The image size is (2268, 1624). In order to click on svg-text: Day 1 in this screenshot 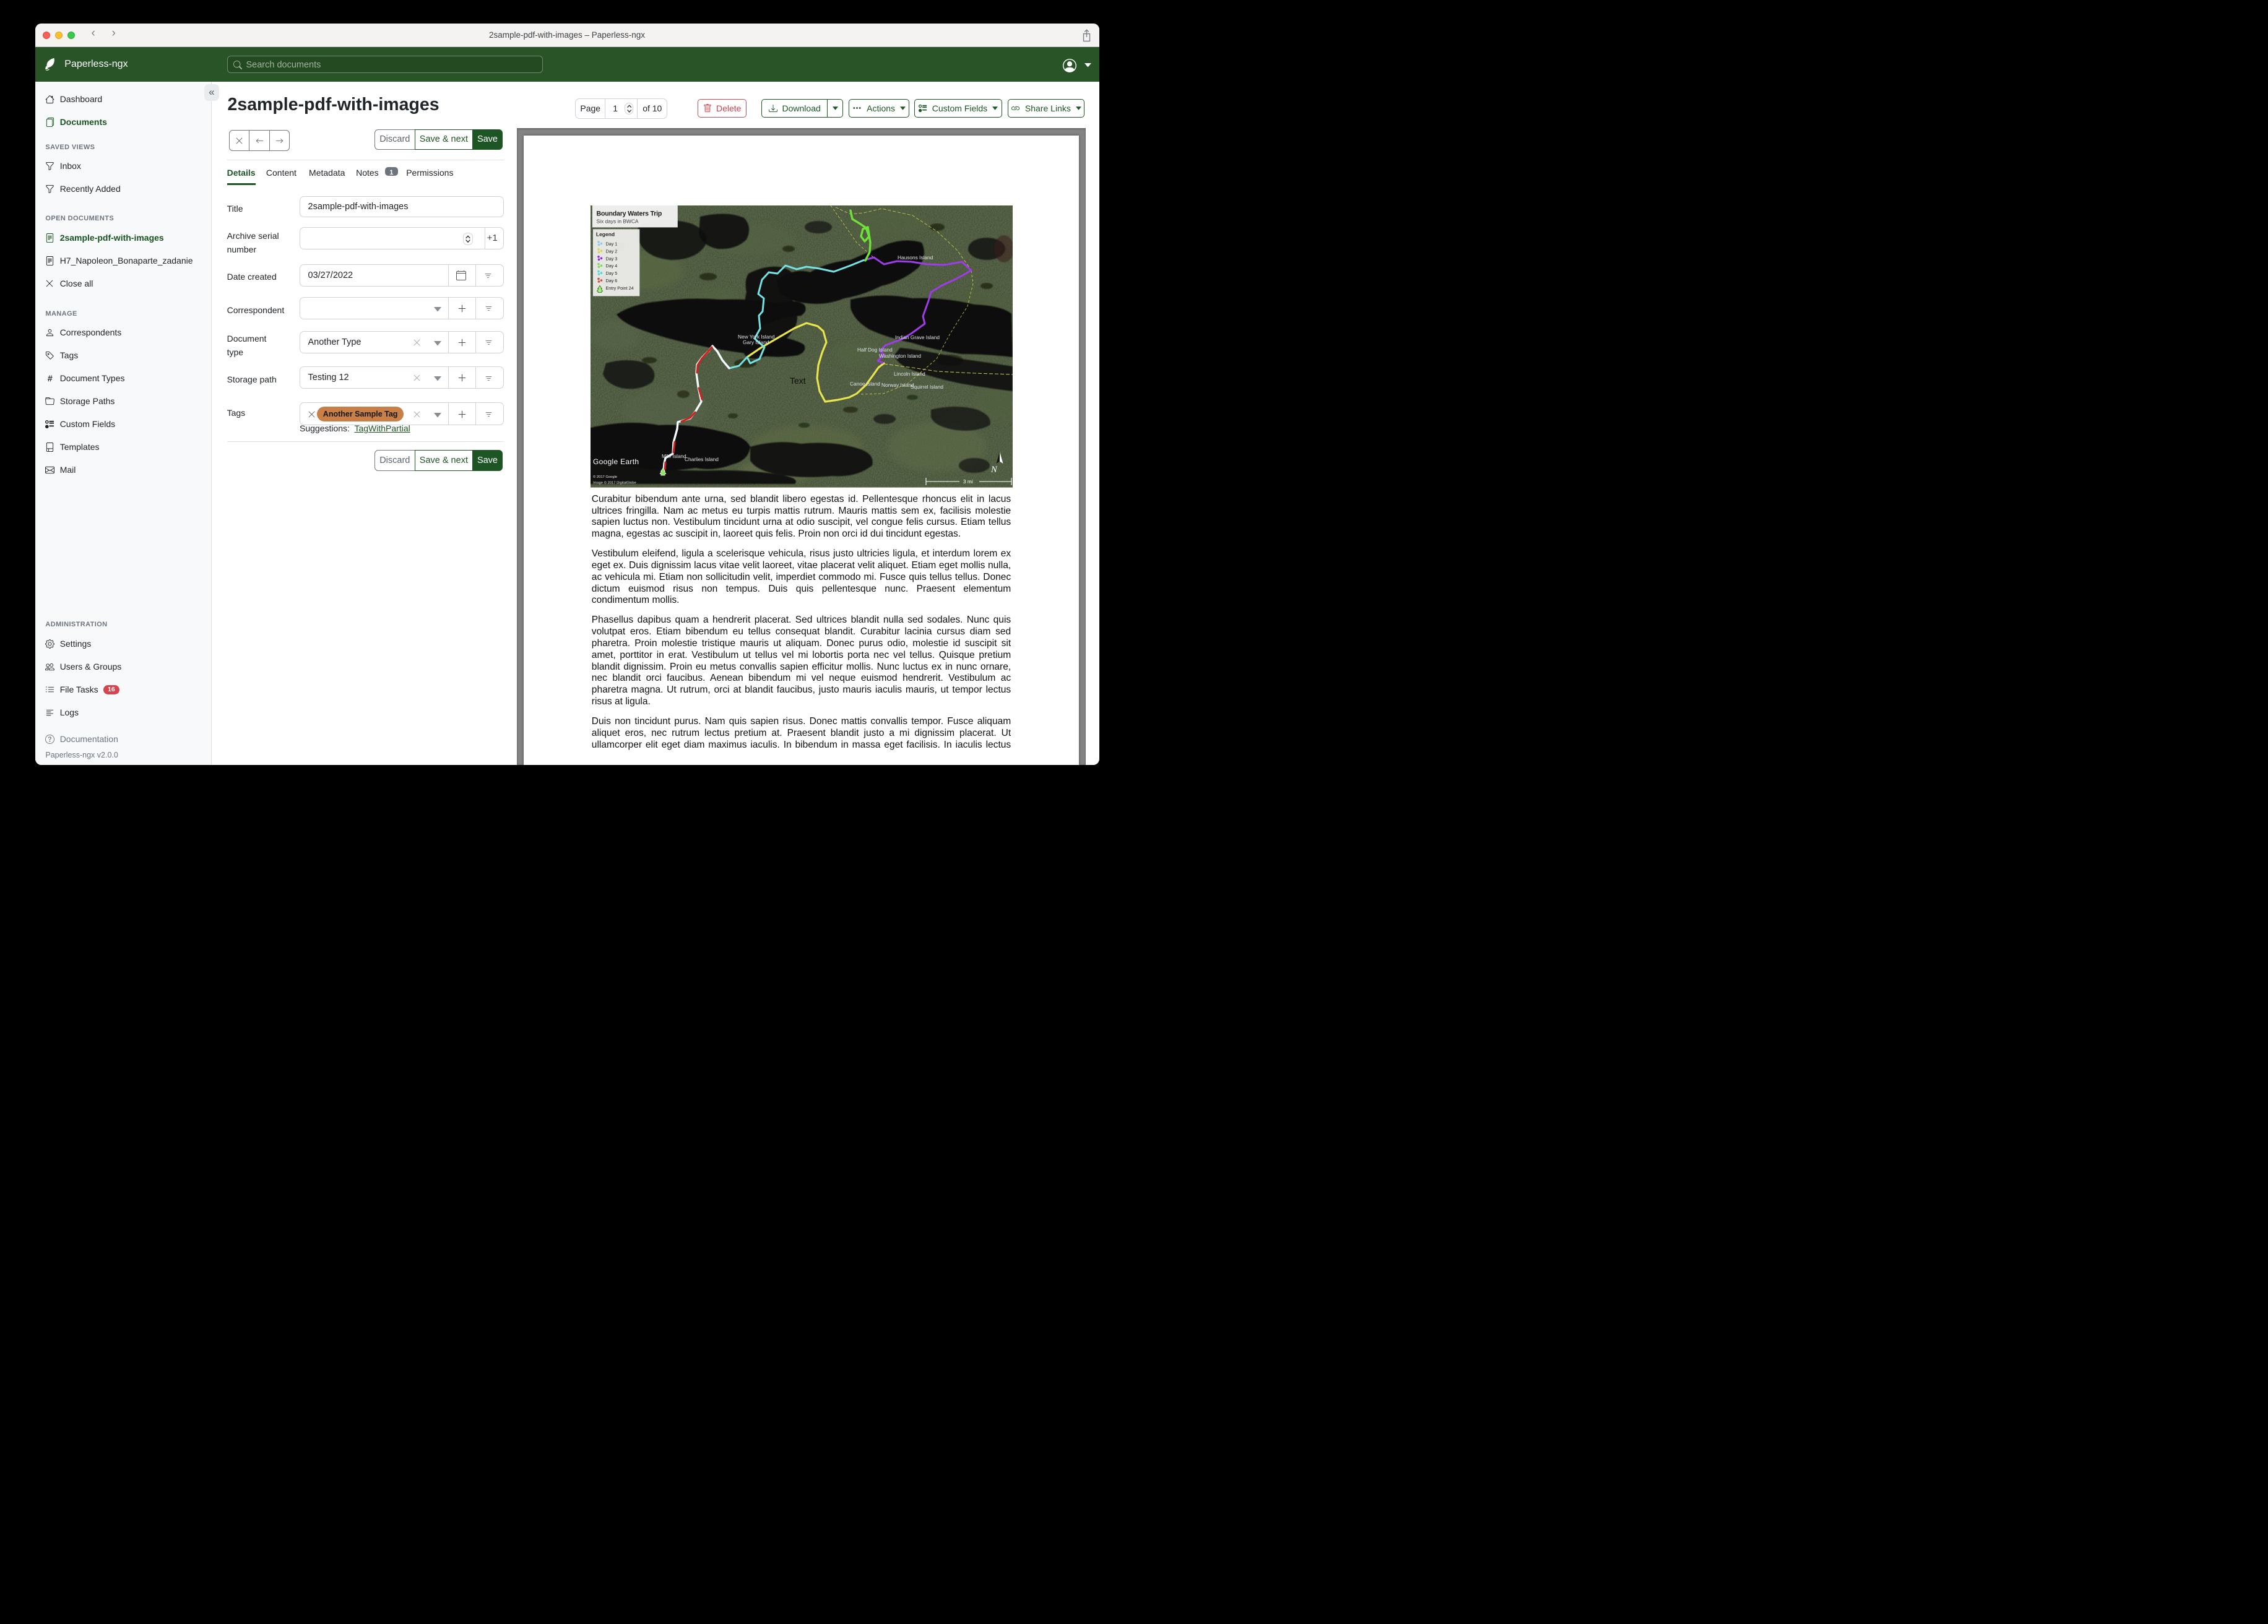, I will do `click(612, 244)`.